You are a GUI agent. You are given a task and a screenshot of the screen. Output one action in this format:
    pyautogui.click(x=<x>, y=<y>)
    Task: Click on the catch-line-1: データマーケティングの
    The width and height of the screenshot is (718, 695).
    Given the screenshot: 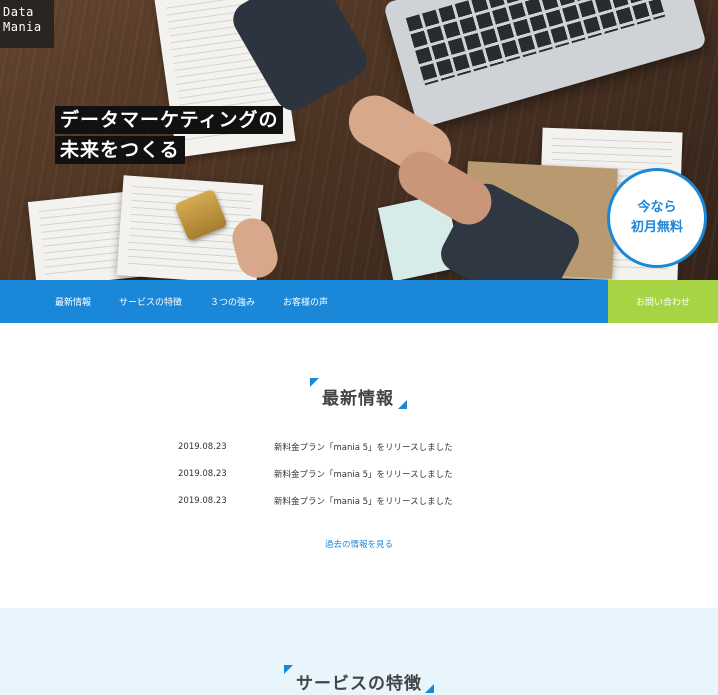 What is the action you would take?
    pyautogui.click(x=169, y=120)
    